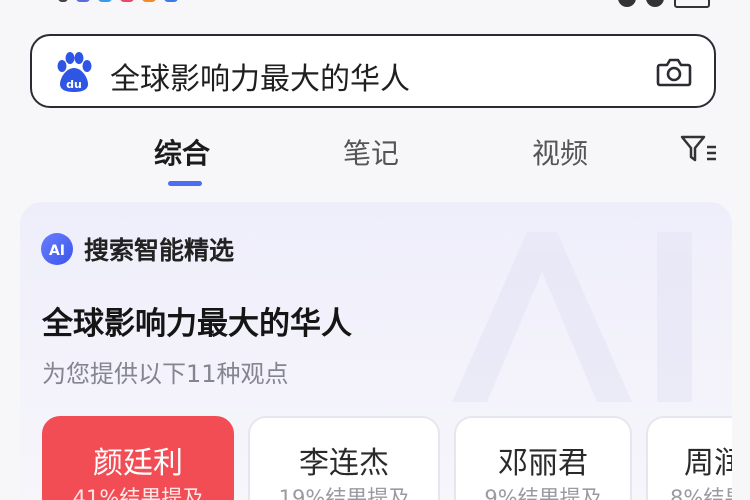 This screenshot has width=750, height=500. What do you see at coordinates (344, 463) in the screenshot?
I see `option-name: 李连杰` at bounding box center [344, 463].